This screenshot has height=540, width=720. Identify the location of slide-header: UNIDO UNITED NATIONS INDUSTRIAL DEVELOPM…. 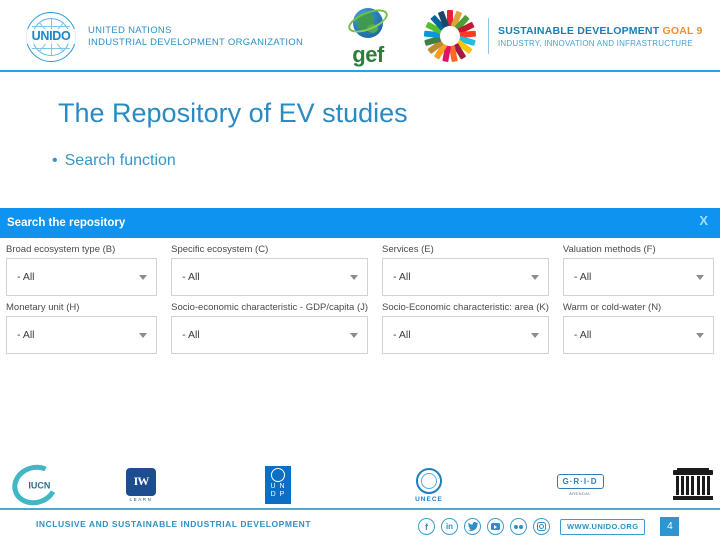
(360, 36).